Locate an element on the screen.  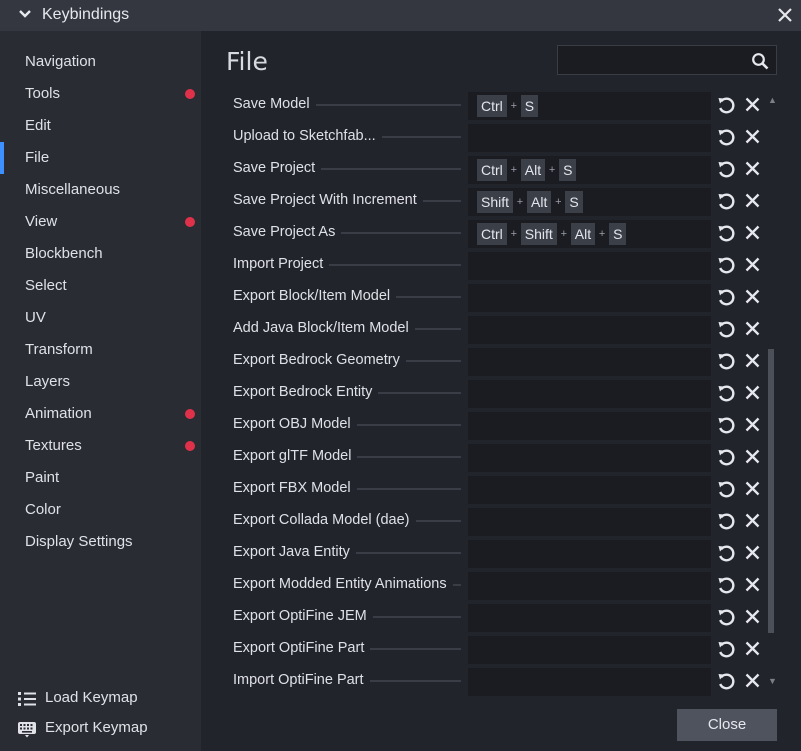
sidebar-item: UV is located at coordinates (100, 318).